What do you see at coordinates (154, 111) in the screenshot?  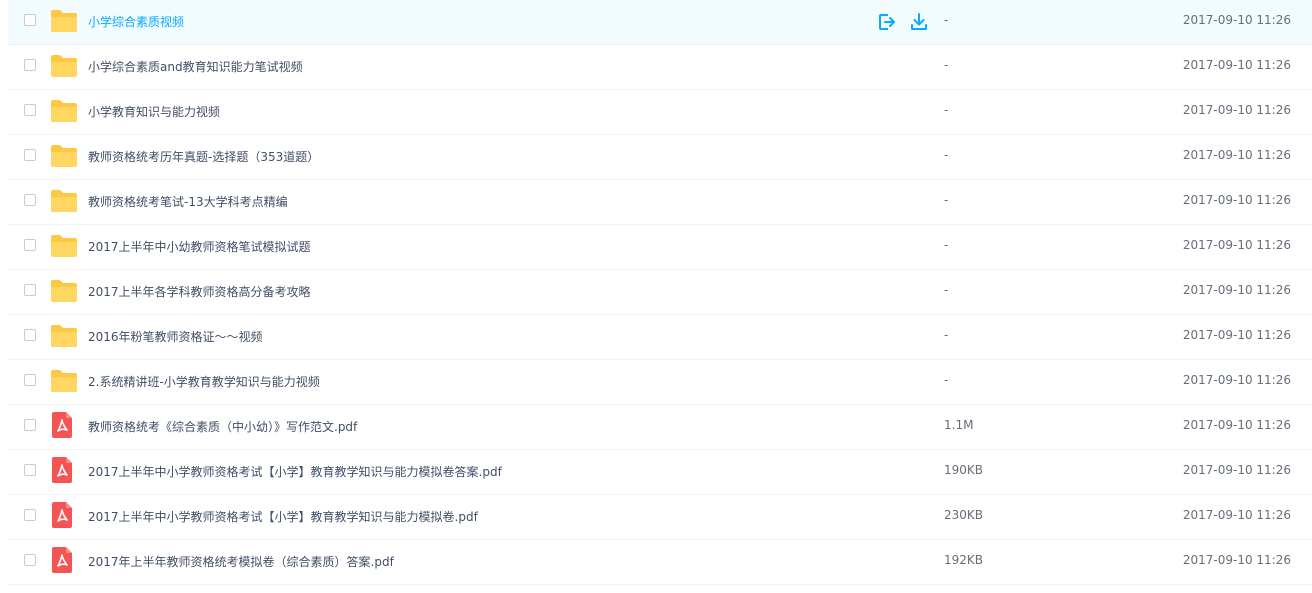 I see `file-name: 小学教育知识与能力视频` at bounding box center [154, 111].